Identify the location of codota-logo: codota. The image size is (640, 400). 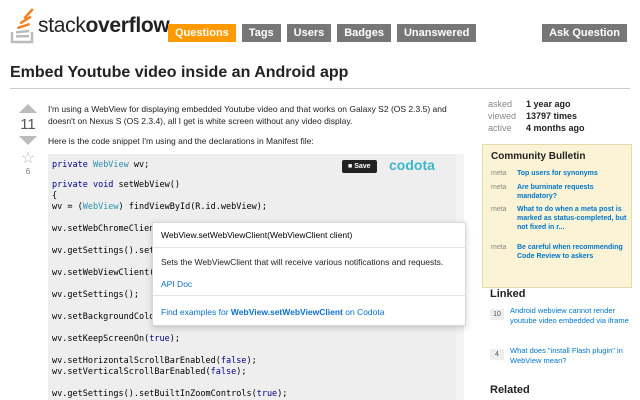
(412, 165).